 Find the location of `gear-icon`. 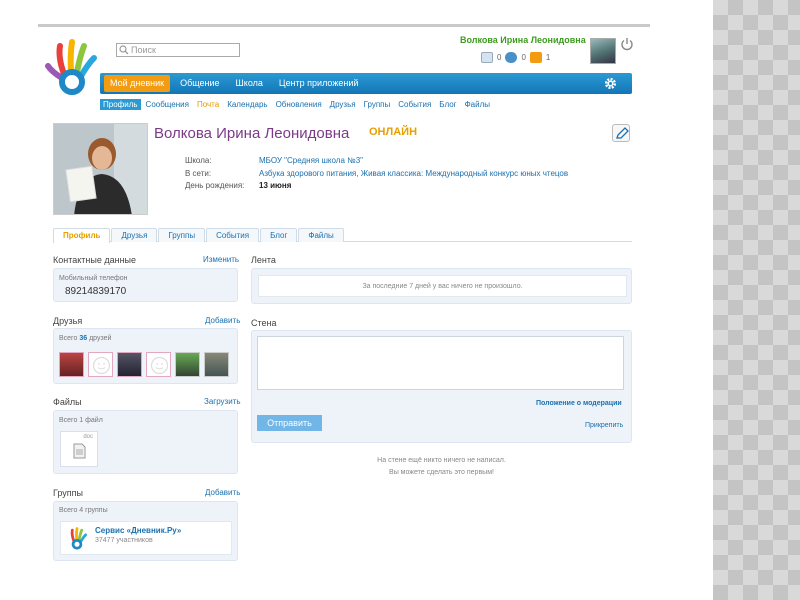

gear-icon is located at coordinates (610, 83).